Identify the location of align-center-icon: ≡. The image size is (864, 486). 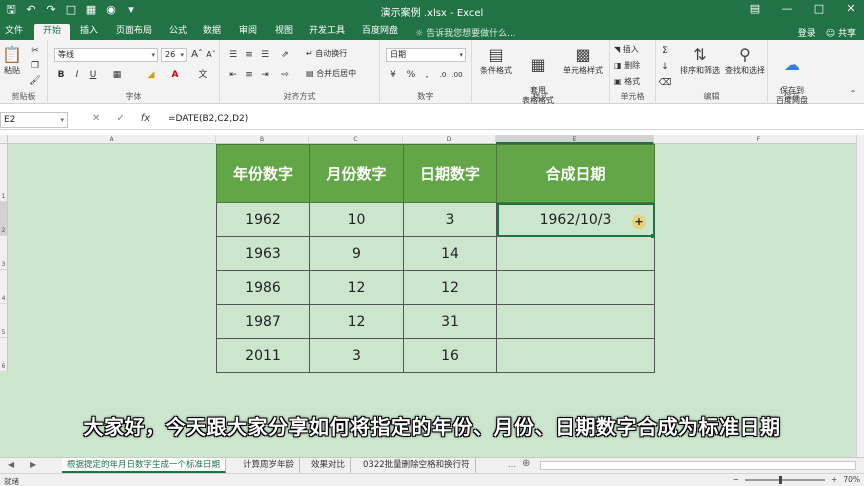
(249, 75).